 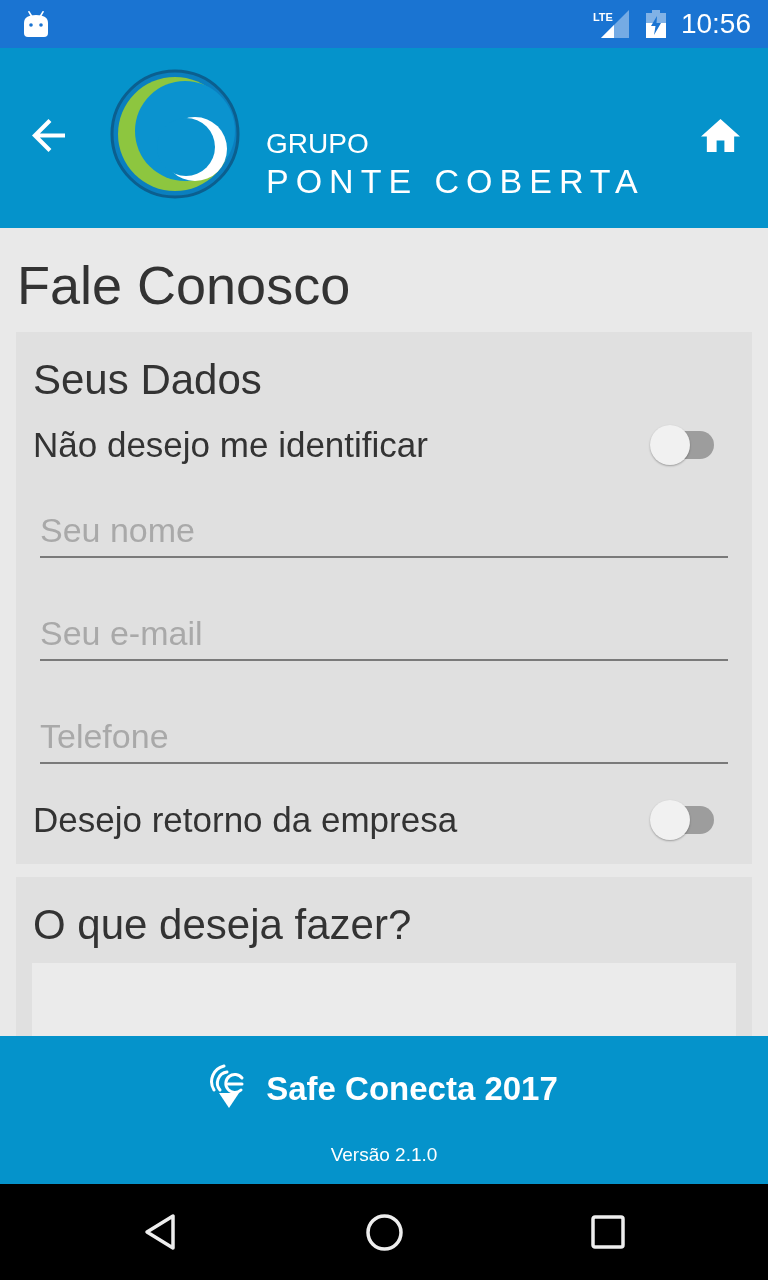 What do you see at coordinates (36, 24) in the screenshot?
I see `robot-icon` at bounding box center [36, 24].